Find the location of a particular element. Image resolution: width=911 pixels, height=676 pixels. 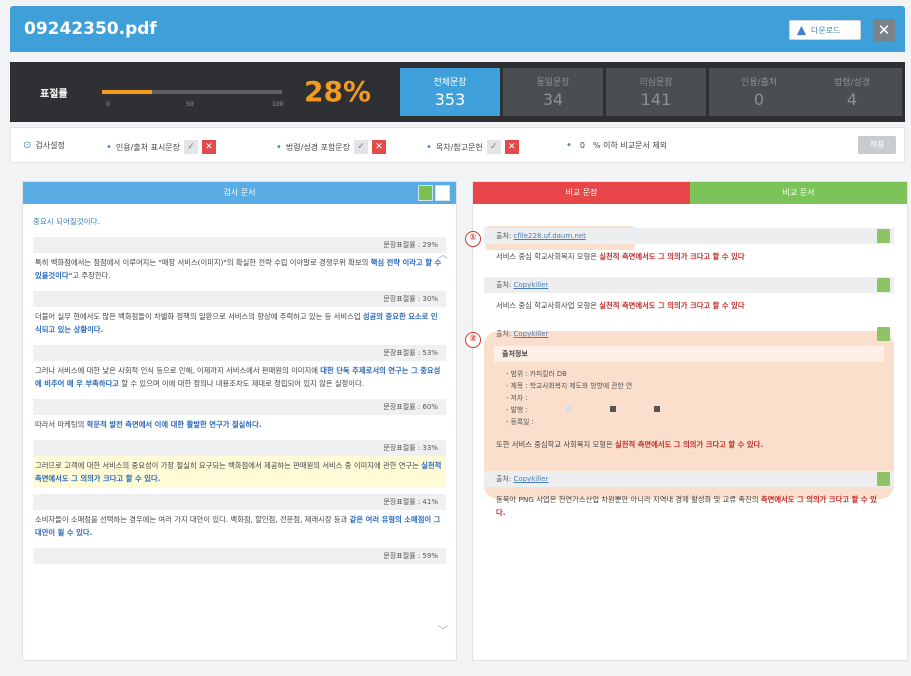

apply-button: 적용 is located at coordinates (877, 145).